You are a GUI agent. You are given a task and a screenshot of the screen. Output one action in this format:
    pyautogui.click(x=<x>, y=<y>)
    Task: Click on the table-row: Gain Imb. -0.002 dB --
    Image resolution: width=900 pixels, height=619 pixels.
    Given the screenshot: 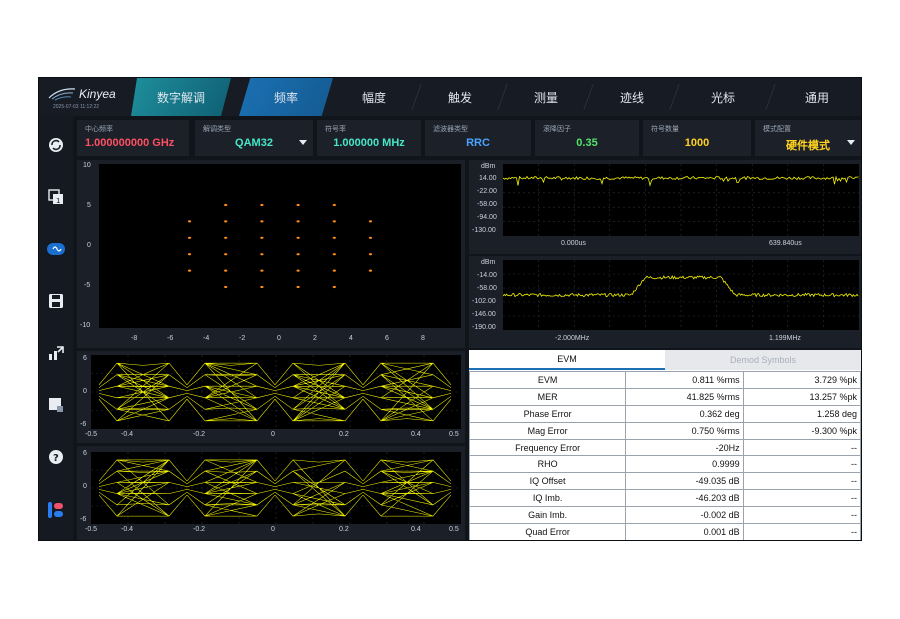 What is the action you would take?
    pyautogui.click(x=664, y=515)
    